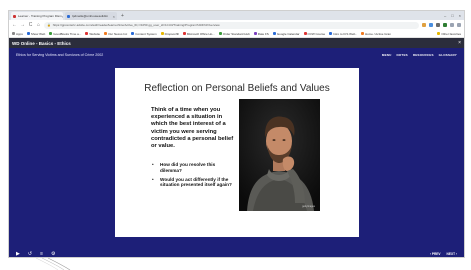  What do you see at coordinates (49, 25) in the screenshot?
I see `lock-icon: 🔒` at bounding box center [49, 25].